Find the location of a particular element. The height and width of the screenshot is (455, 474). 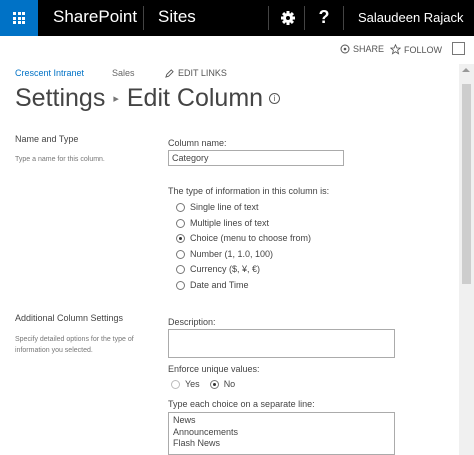

choices-label: Type each choice on a separate line: is located at coordinates (241, 404).